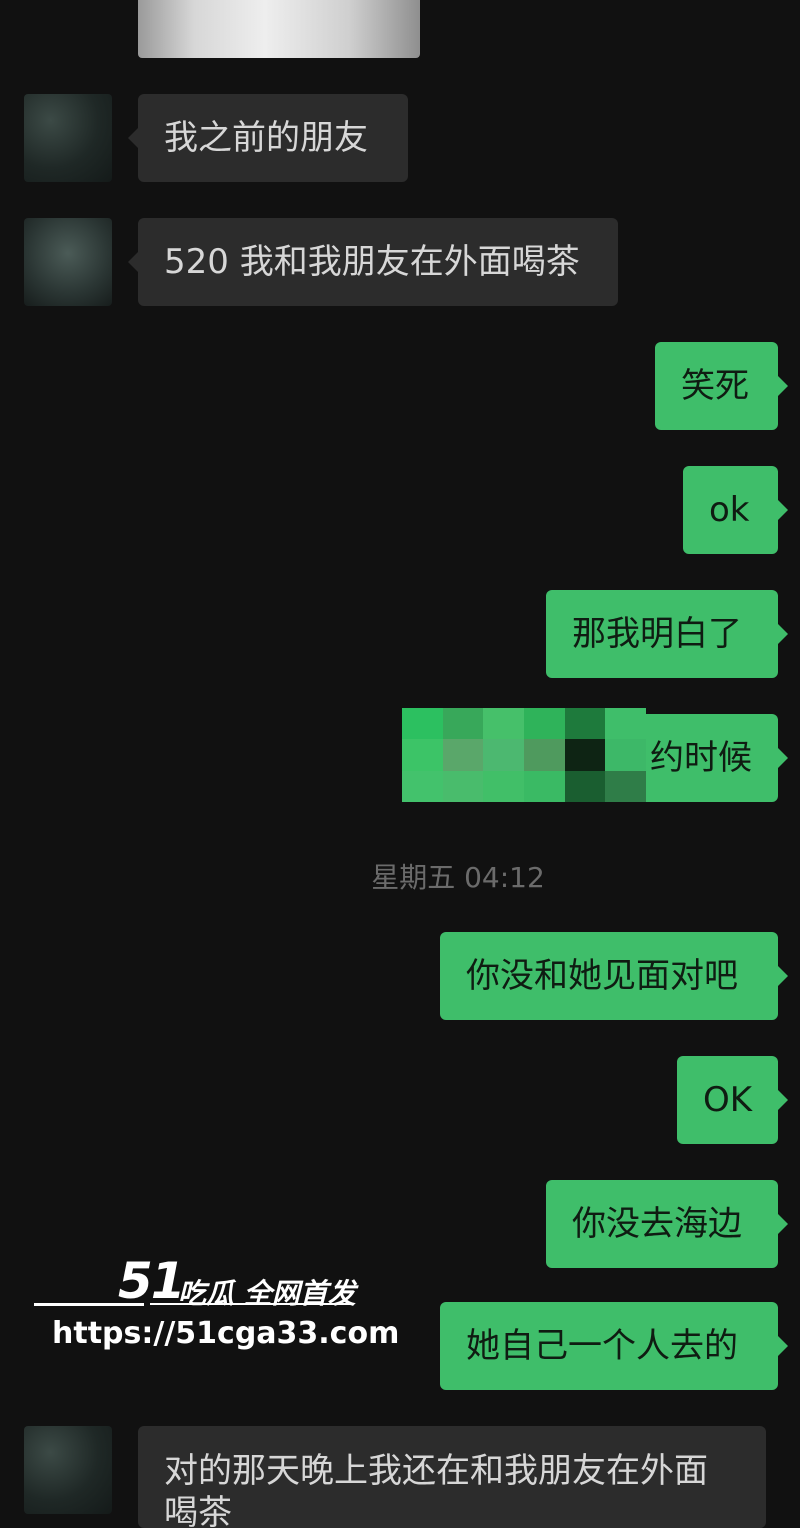 The height and width of the screenshot is (1528, 800). What do you see at coordinates (602, 976) in the screenshot?
I see `message-text: 你没和她见面对吧` at bounding box center [602, 976].